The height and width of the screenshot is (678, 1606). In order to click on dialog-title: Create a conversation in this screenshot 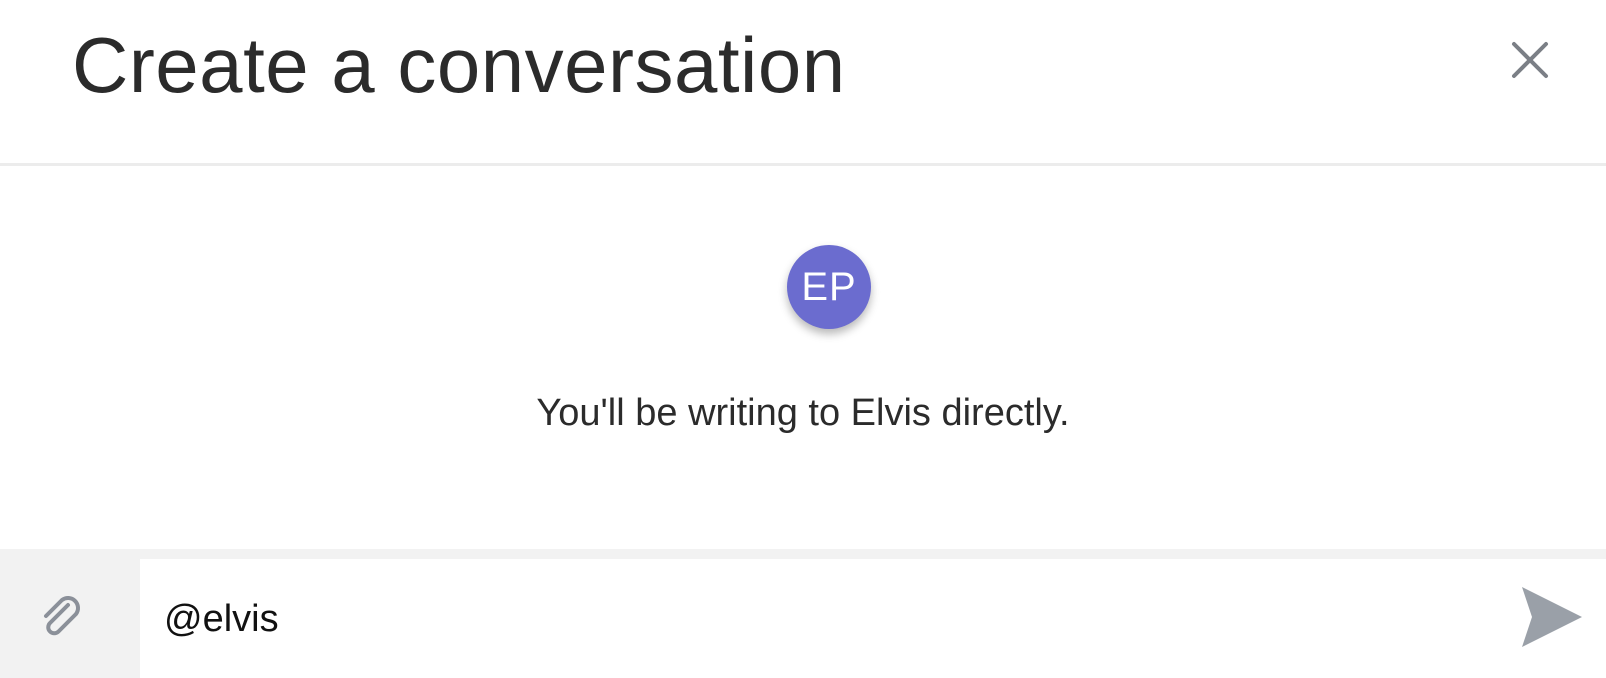, I will do `click(459, 65)`.